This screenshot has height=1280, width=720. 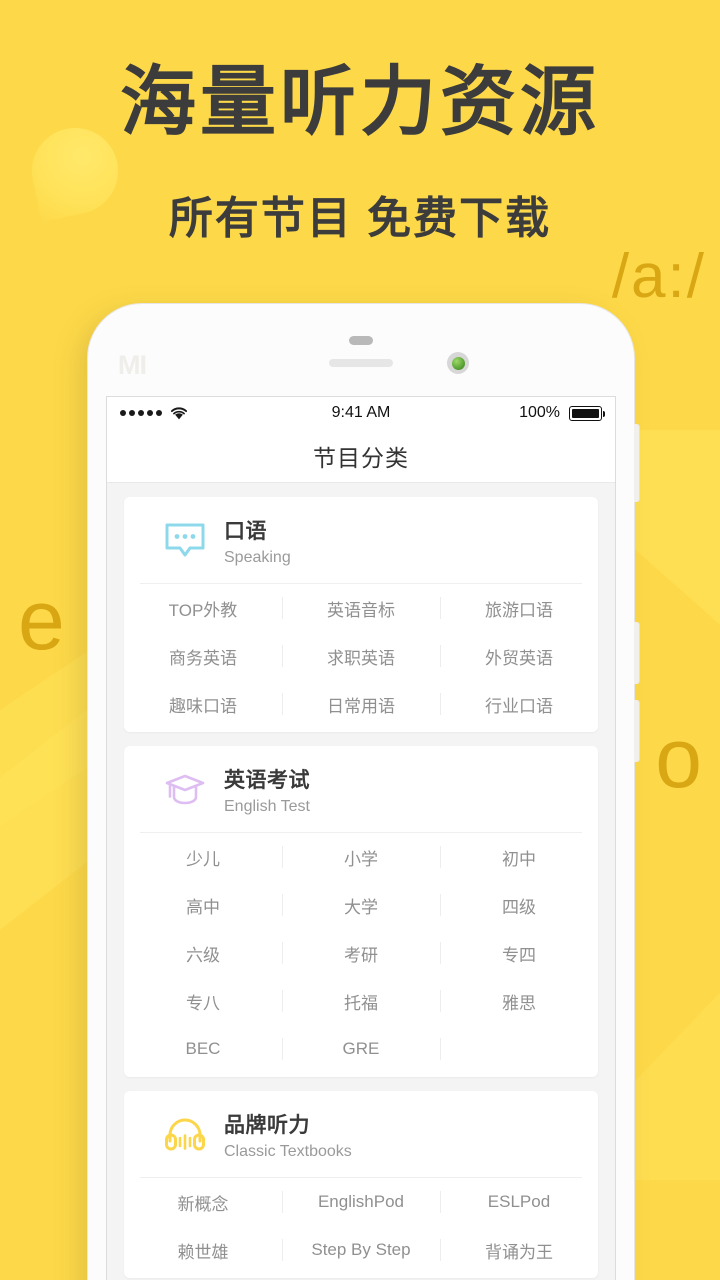 I want to click on card-title-group: 英语考试 English Test, so click(x=267, y=790).